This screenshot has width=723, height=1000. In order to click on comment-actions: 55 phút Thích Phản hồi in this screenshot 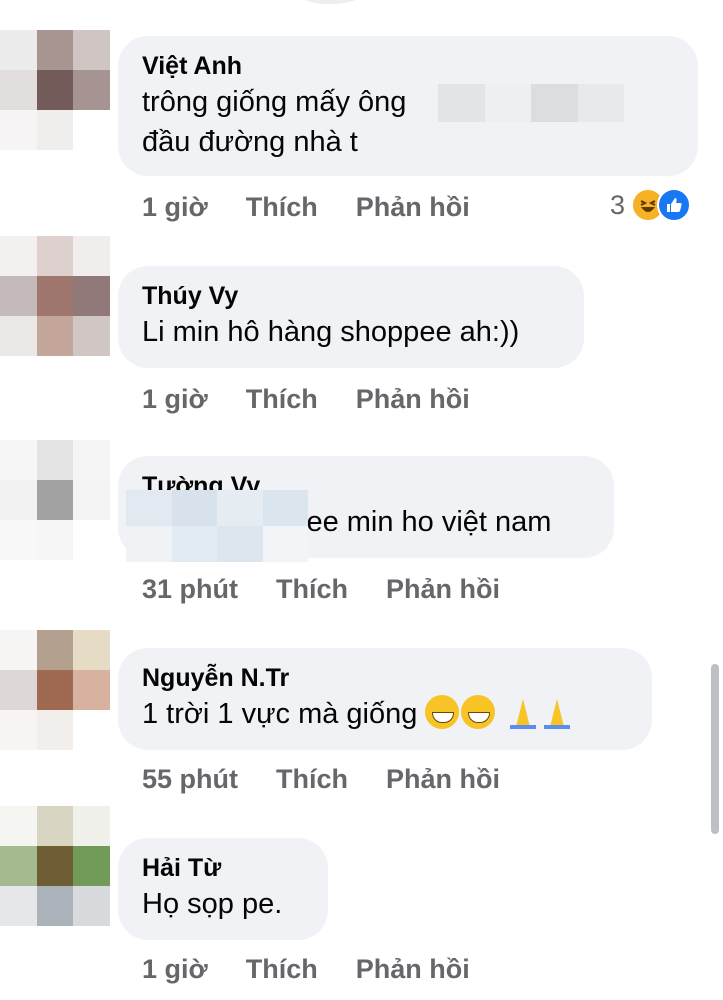, I will do `click(321, 779)`.